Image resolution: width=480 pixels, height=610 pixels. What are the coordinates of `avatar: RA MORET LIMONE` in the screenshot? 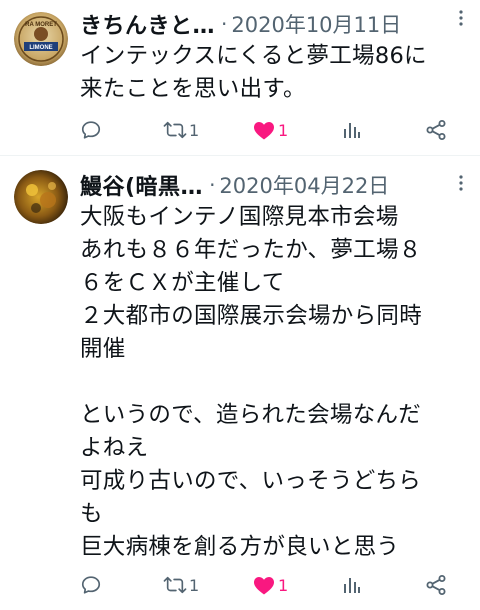 It's located at (41, 39).